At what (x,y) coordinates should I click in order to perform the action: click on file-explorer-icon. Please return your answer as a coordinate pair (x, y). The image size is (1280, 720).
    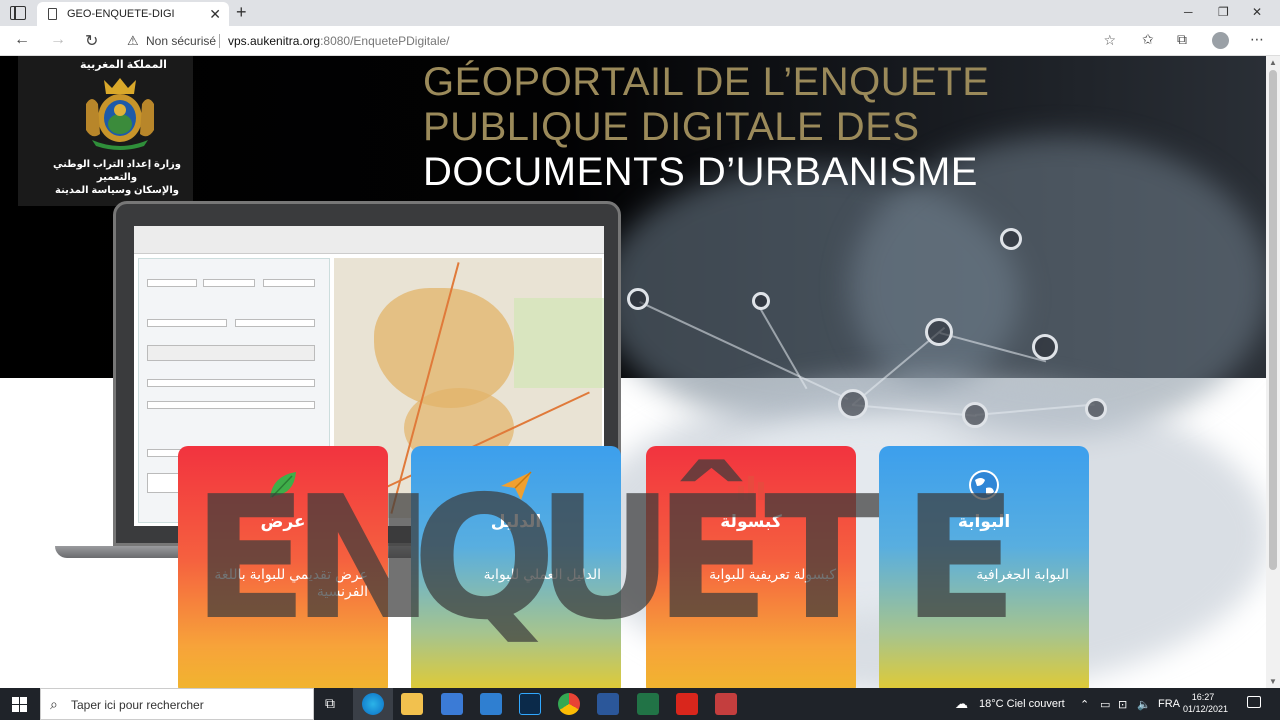
    Looking at the image, I should click on (412, 704).